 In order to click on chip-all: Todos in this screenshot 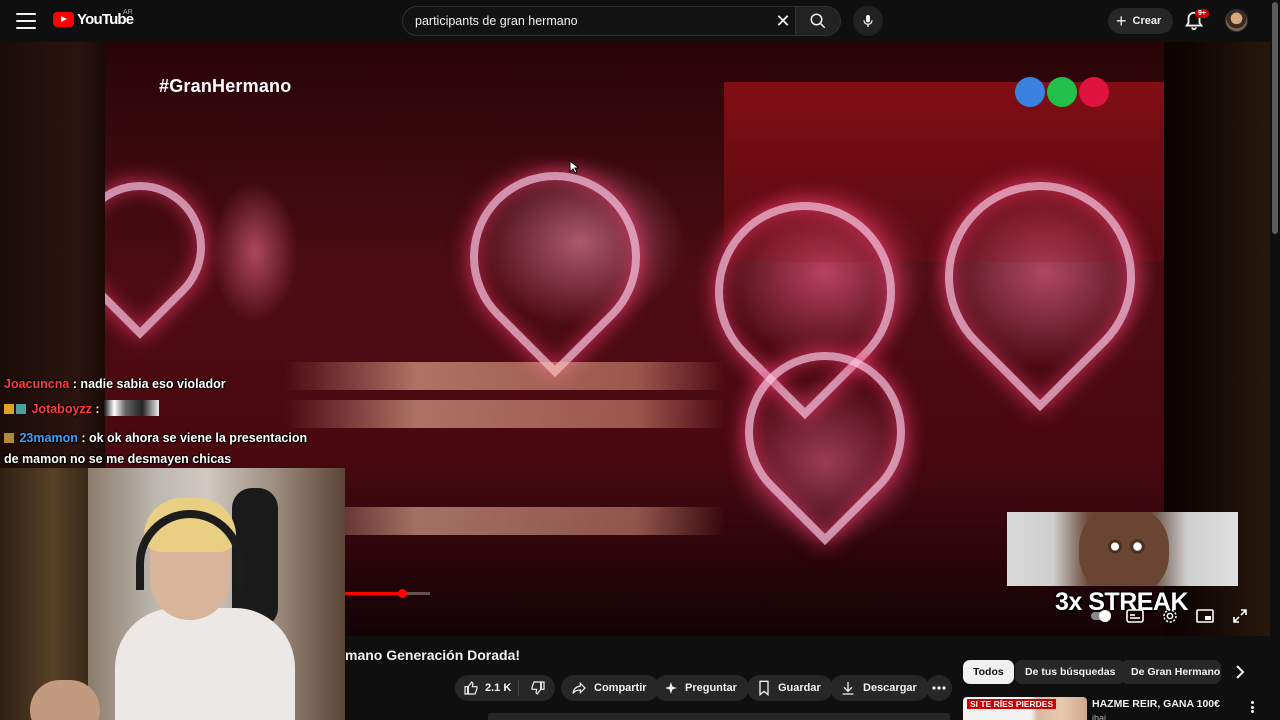, I will do `click(988, 672)`.